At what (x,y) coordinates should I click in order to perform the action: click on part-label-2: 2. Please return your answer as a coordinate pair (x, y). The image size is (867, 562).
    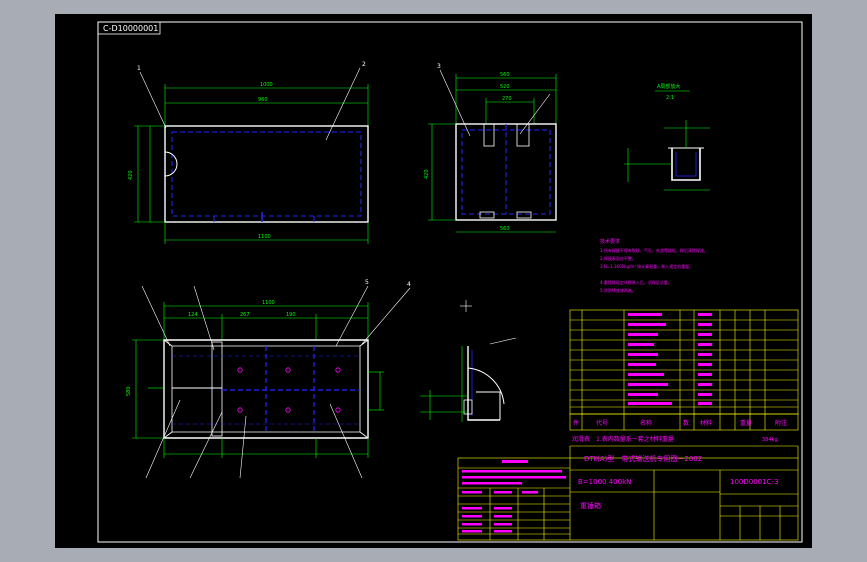
    Looking at the image, I should click on (364, 64).